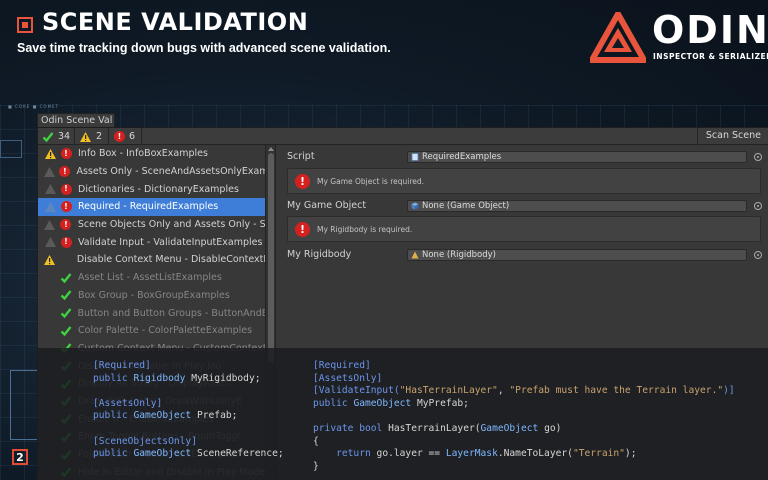 The image size is (768, 480). I want to click on rigidbody-label: My Rigidbody, so click(319, 254).